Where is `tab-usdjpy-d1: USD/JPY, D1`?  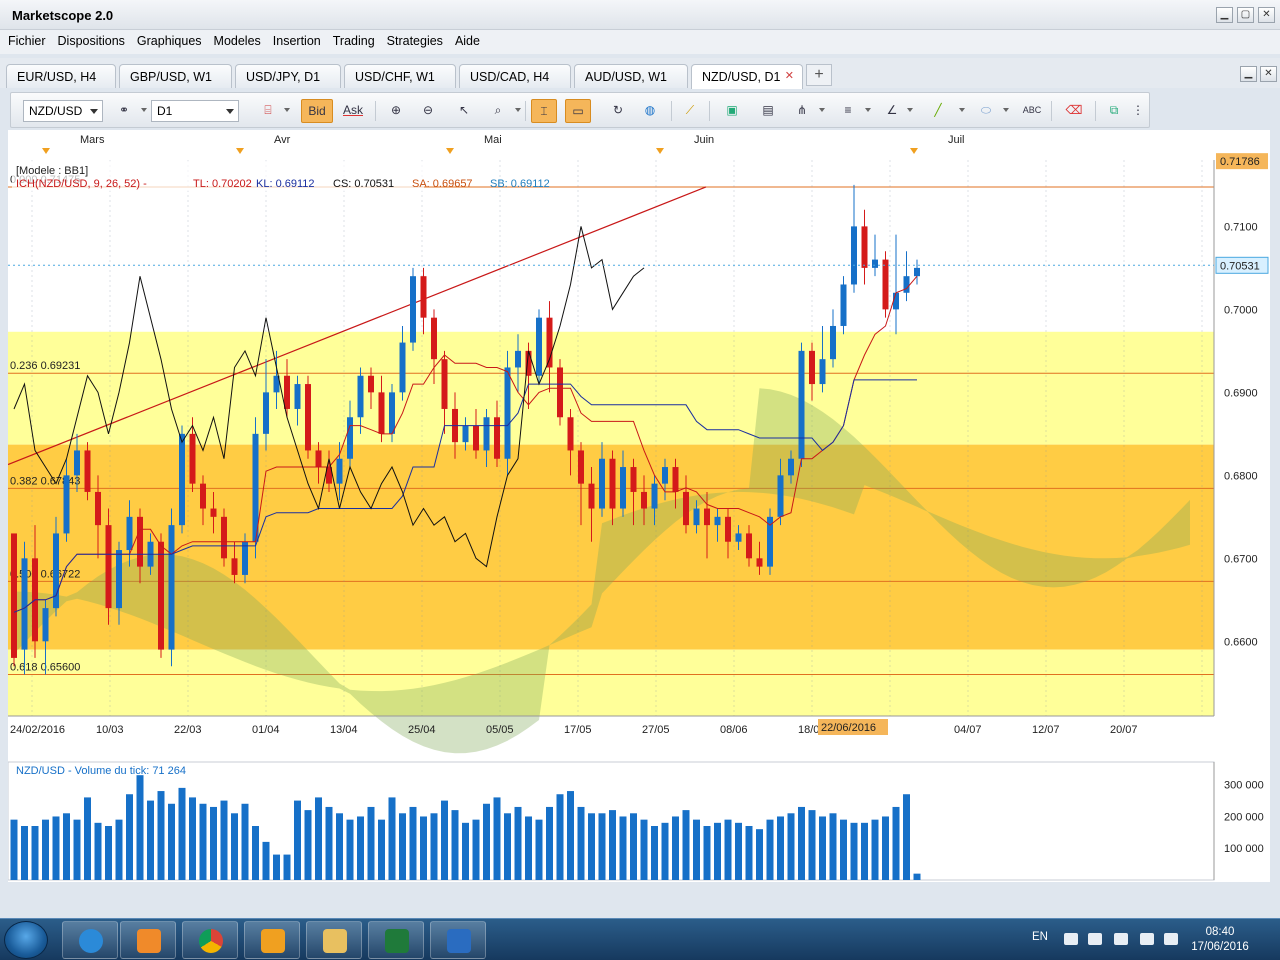 tab-usdjpy-d1: USD/JPY, D1 is located at coordinates (288, 76).